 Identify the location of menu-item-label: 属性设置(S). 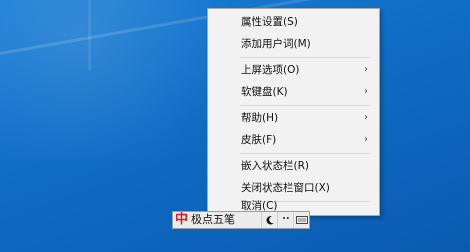
(269, 22).